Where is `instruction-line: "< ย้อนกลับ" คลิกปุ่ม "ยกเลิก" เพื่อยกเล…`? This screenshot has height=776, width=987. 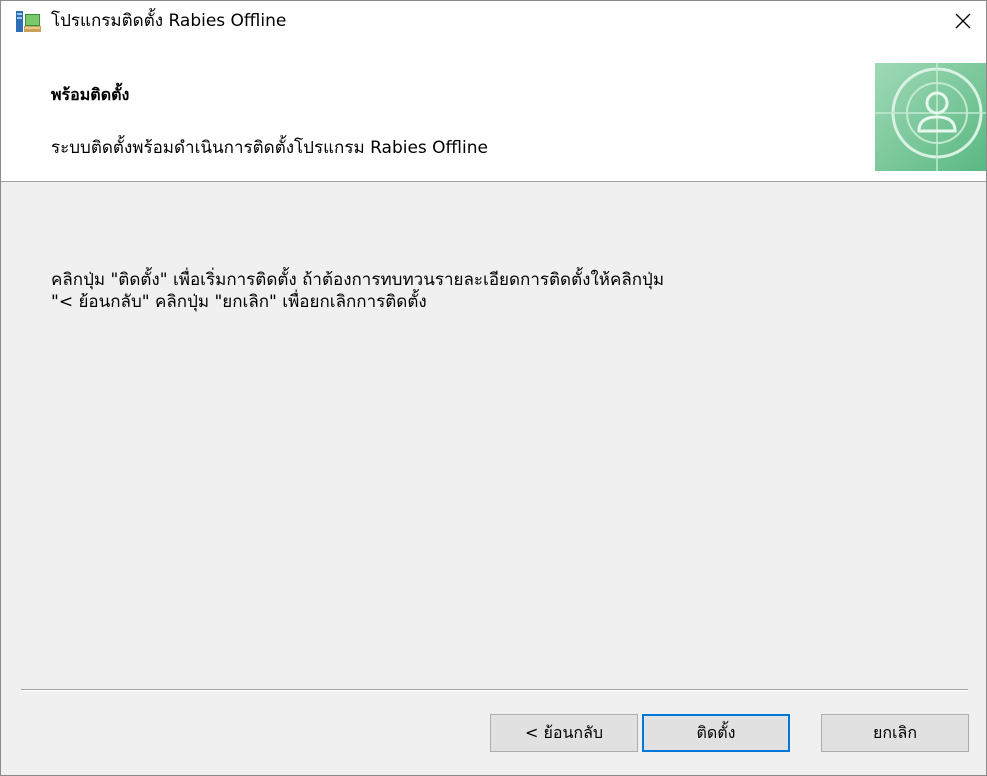
instruction-line: "< ย้อนกลับ" คลิกปุ่ม "ยกเลิก" เพื่อยกเล… is located at coordinates (239, 302).